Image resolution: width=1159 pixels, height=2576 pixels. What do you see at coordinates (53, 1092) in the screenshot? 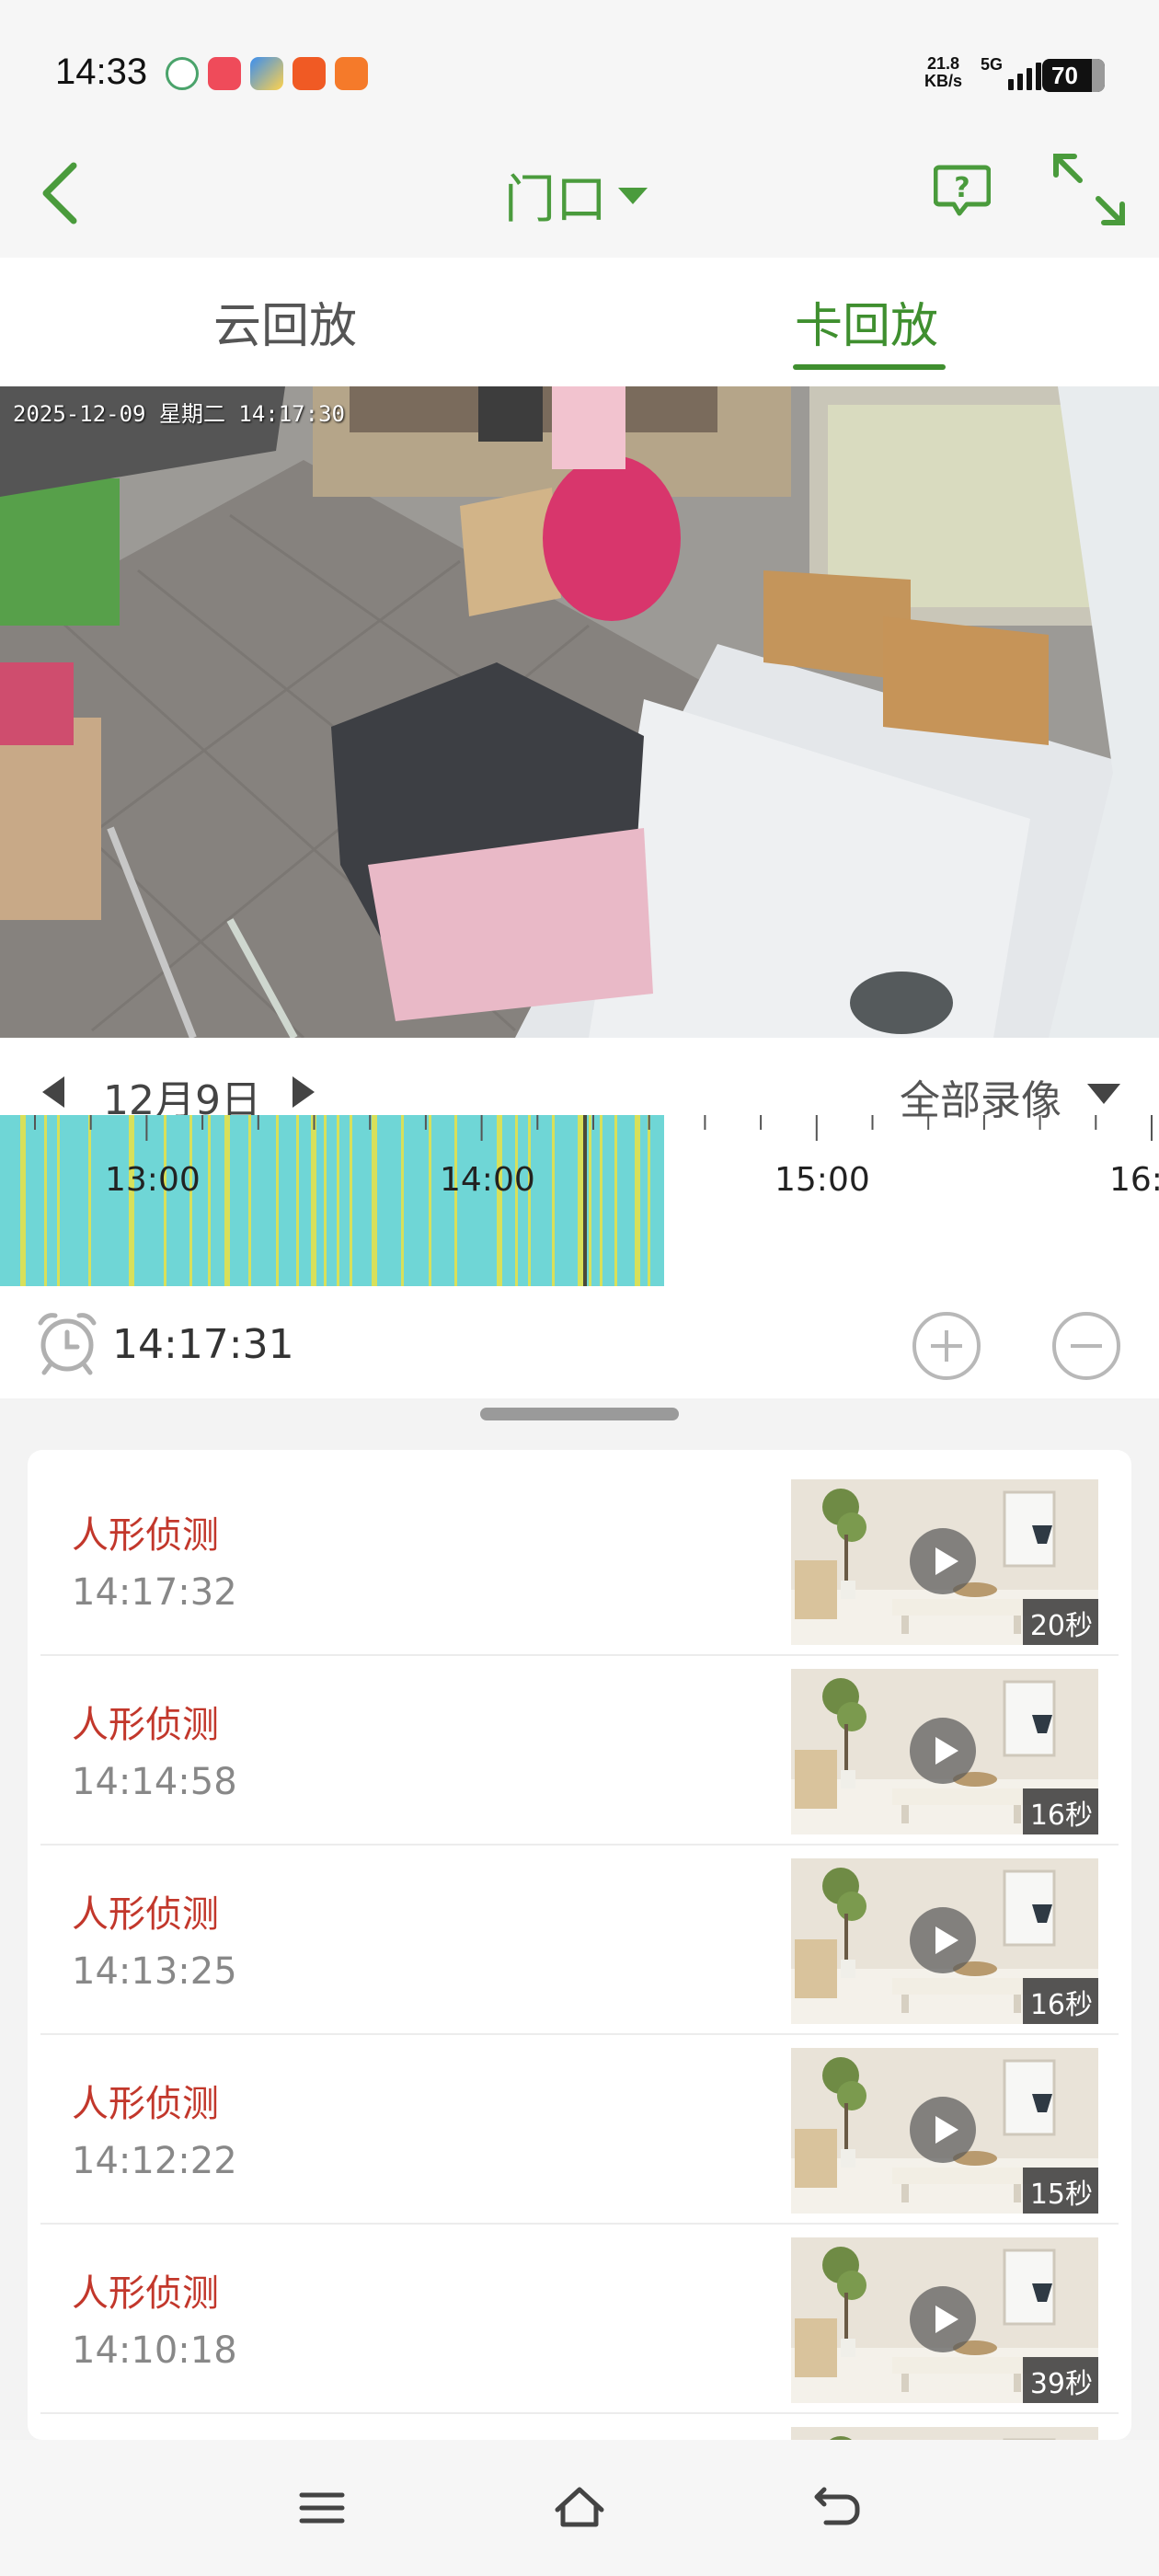
I see `prev-day-icon` at bounding box center [53, 1092].